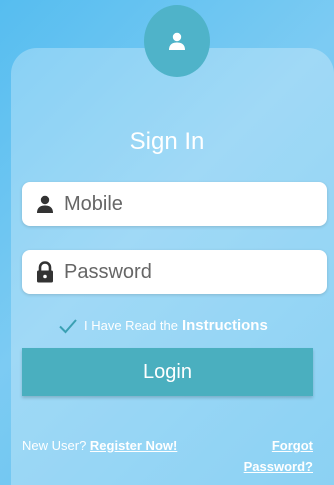  I want to click on instructions-link: Instructions, so click(225, 325).